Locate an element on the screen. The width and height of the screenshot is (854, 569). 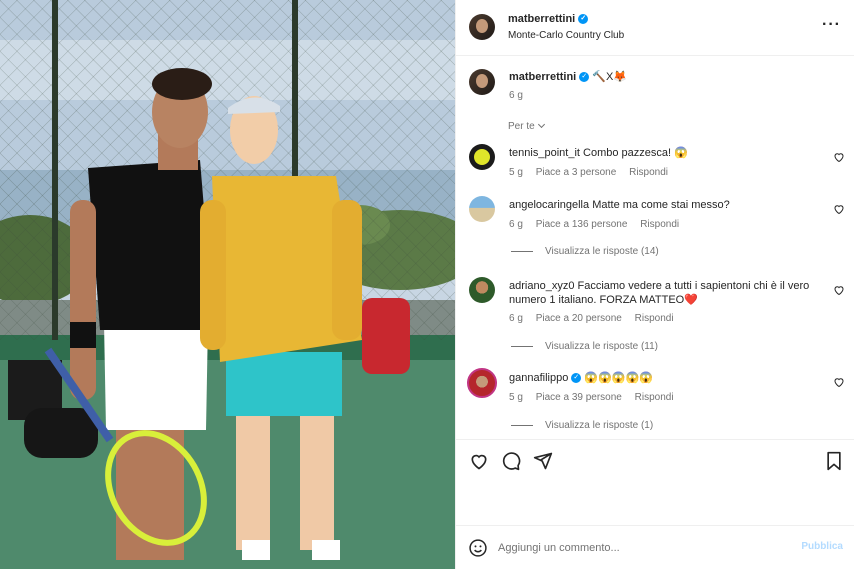
comment-sort-label: Per te is located at coordinates (521, 126).